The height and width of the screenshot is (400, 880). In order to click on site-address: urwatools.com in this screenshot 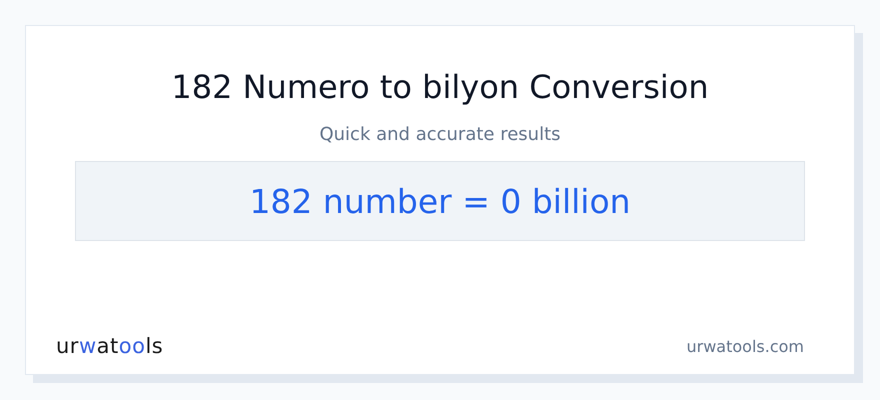, I will do `click(745, 346)`.